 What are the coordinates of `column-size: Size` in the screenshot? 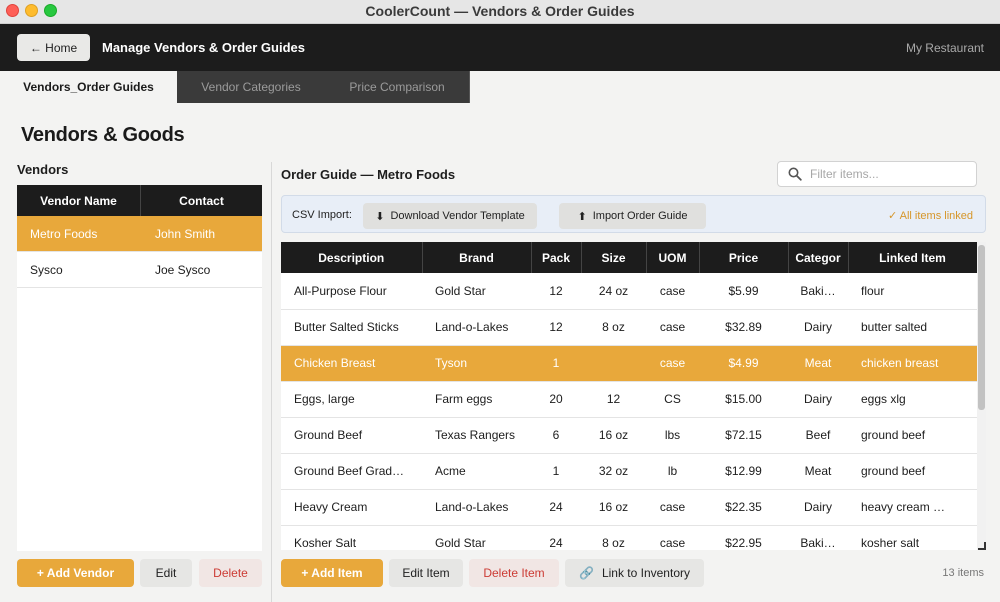 It's located at (614, 257).